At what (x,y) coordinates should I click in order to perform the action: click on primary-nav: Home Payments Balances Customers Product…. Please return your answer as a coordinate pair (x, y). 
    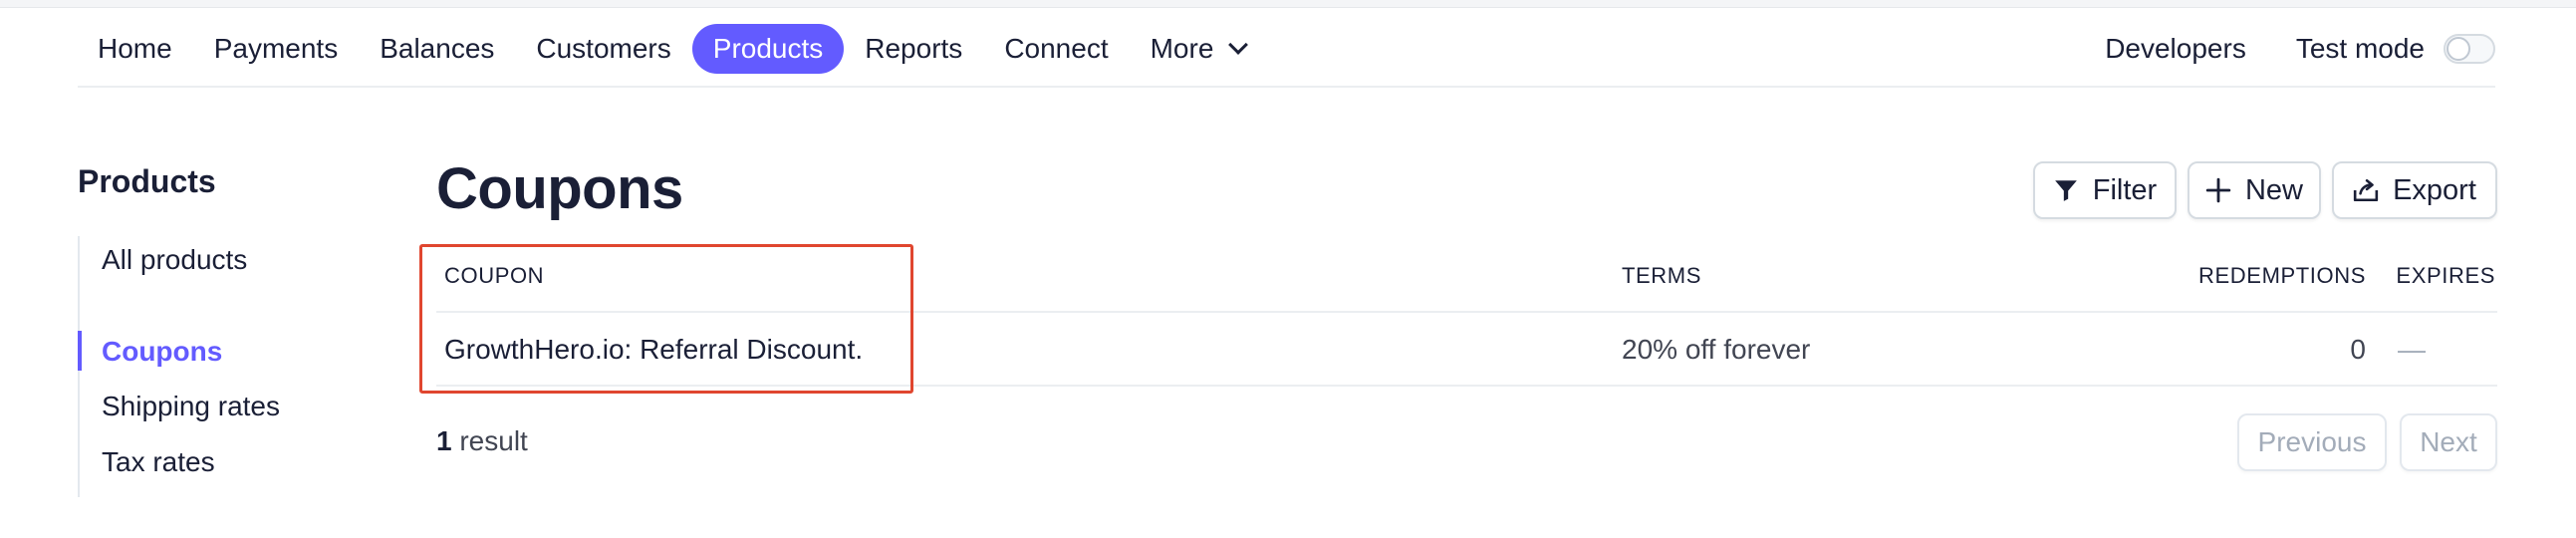
    Looking at the image, I should click on (672, 49).